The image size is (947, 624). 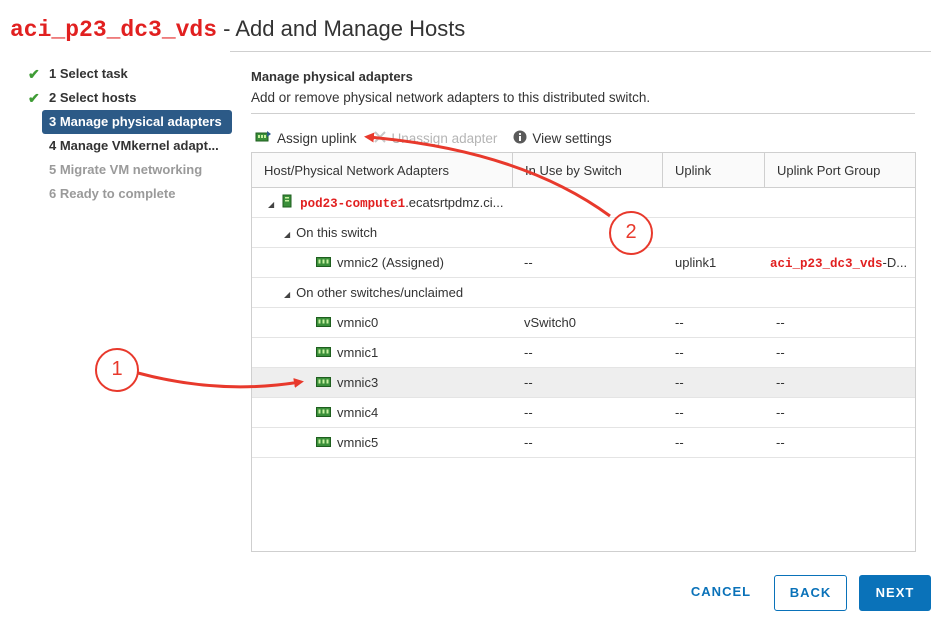 What do you see at coordinates (583, 113) in the screenshot?
I see `section-divider` at bounding box center [583, 113].